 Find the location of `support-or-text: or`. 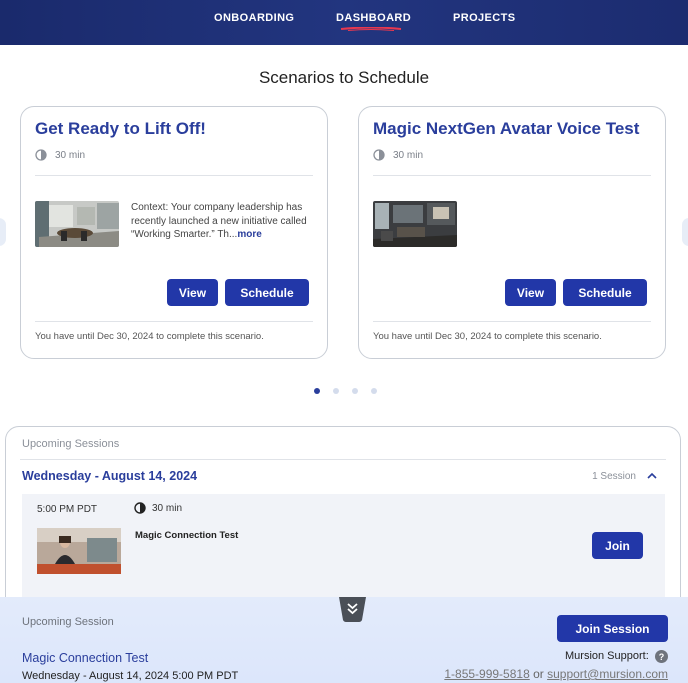

support-or-text: or is located at coordinates (538, 674).